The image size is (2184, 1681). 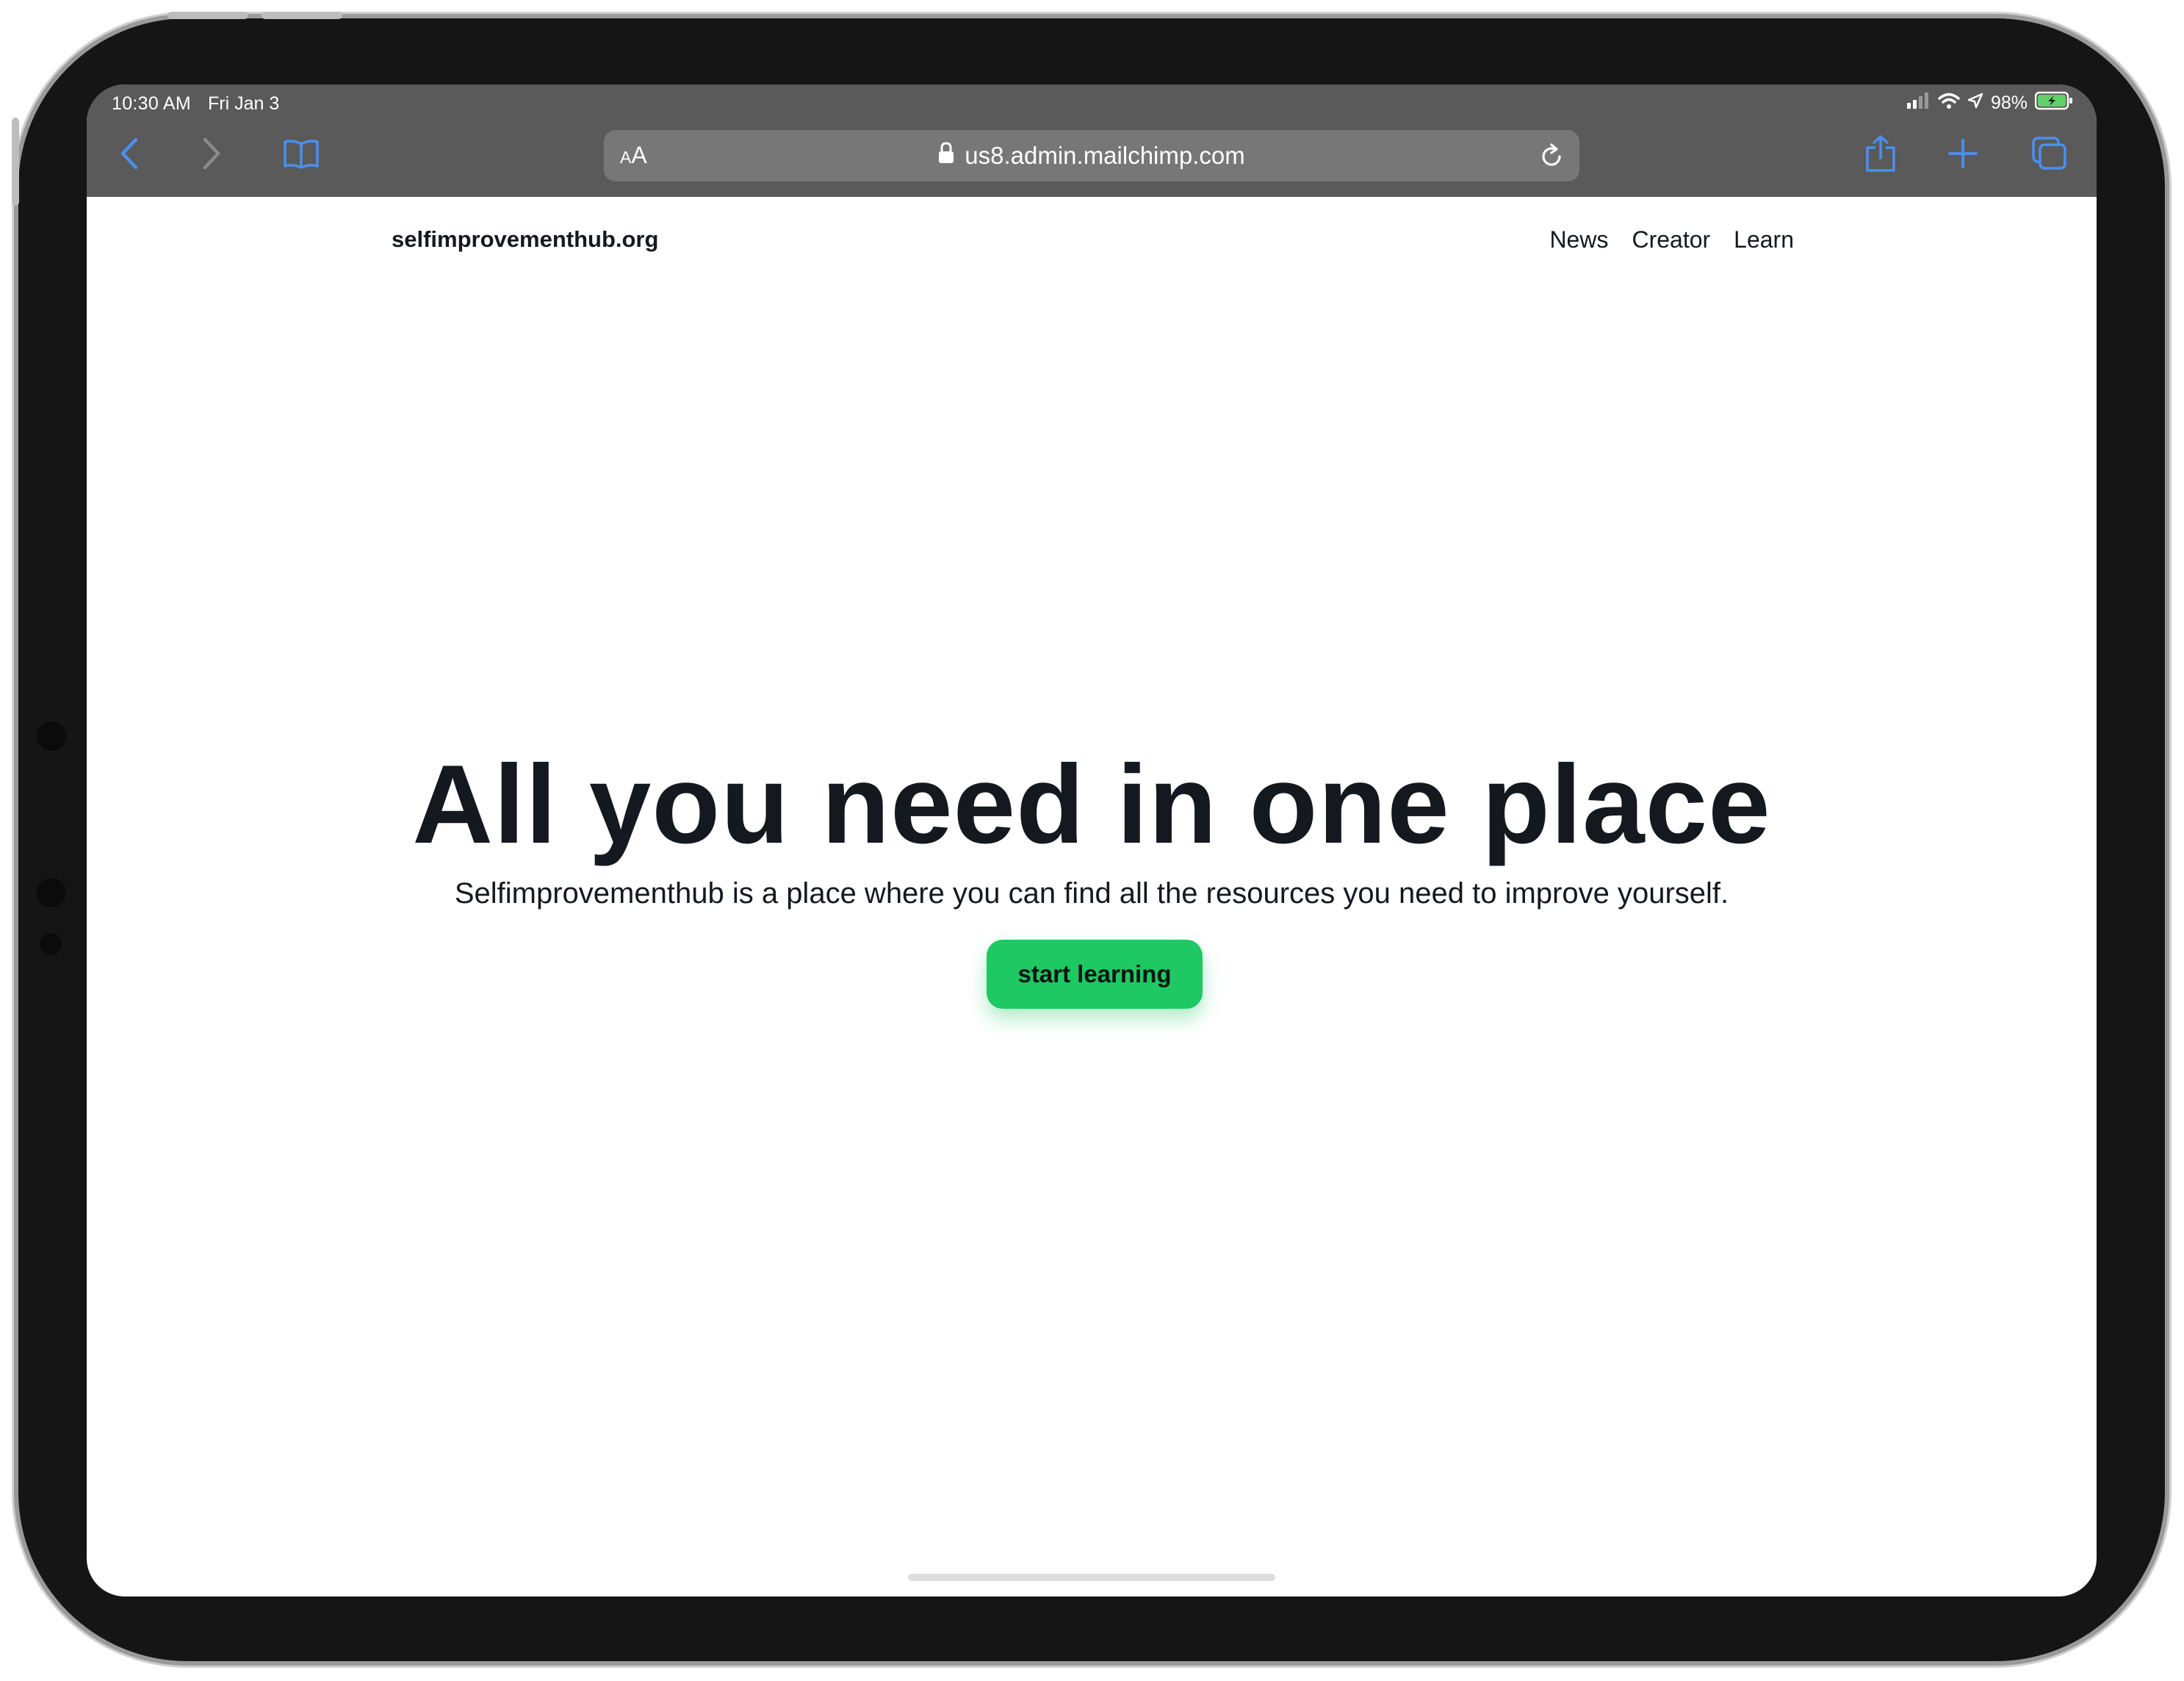 What do you see at coordinates (208, 15) in the screenshot?
I see `top-button-left` at bounding box center [208, 15].